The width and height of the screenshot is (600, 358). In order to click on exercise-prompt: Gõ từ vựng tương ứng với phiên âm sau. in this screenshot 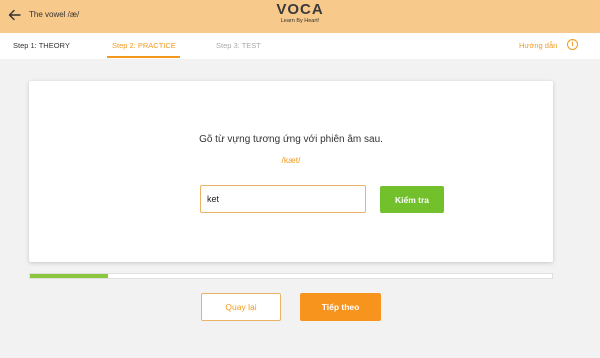, I will do `click(291, 139)`.